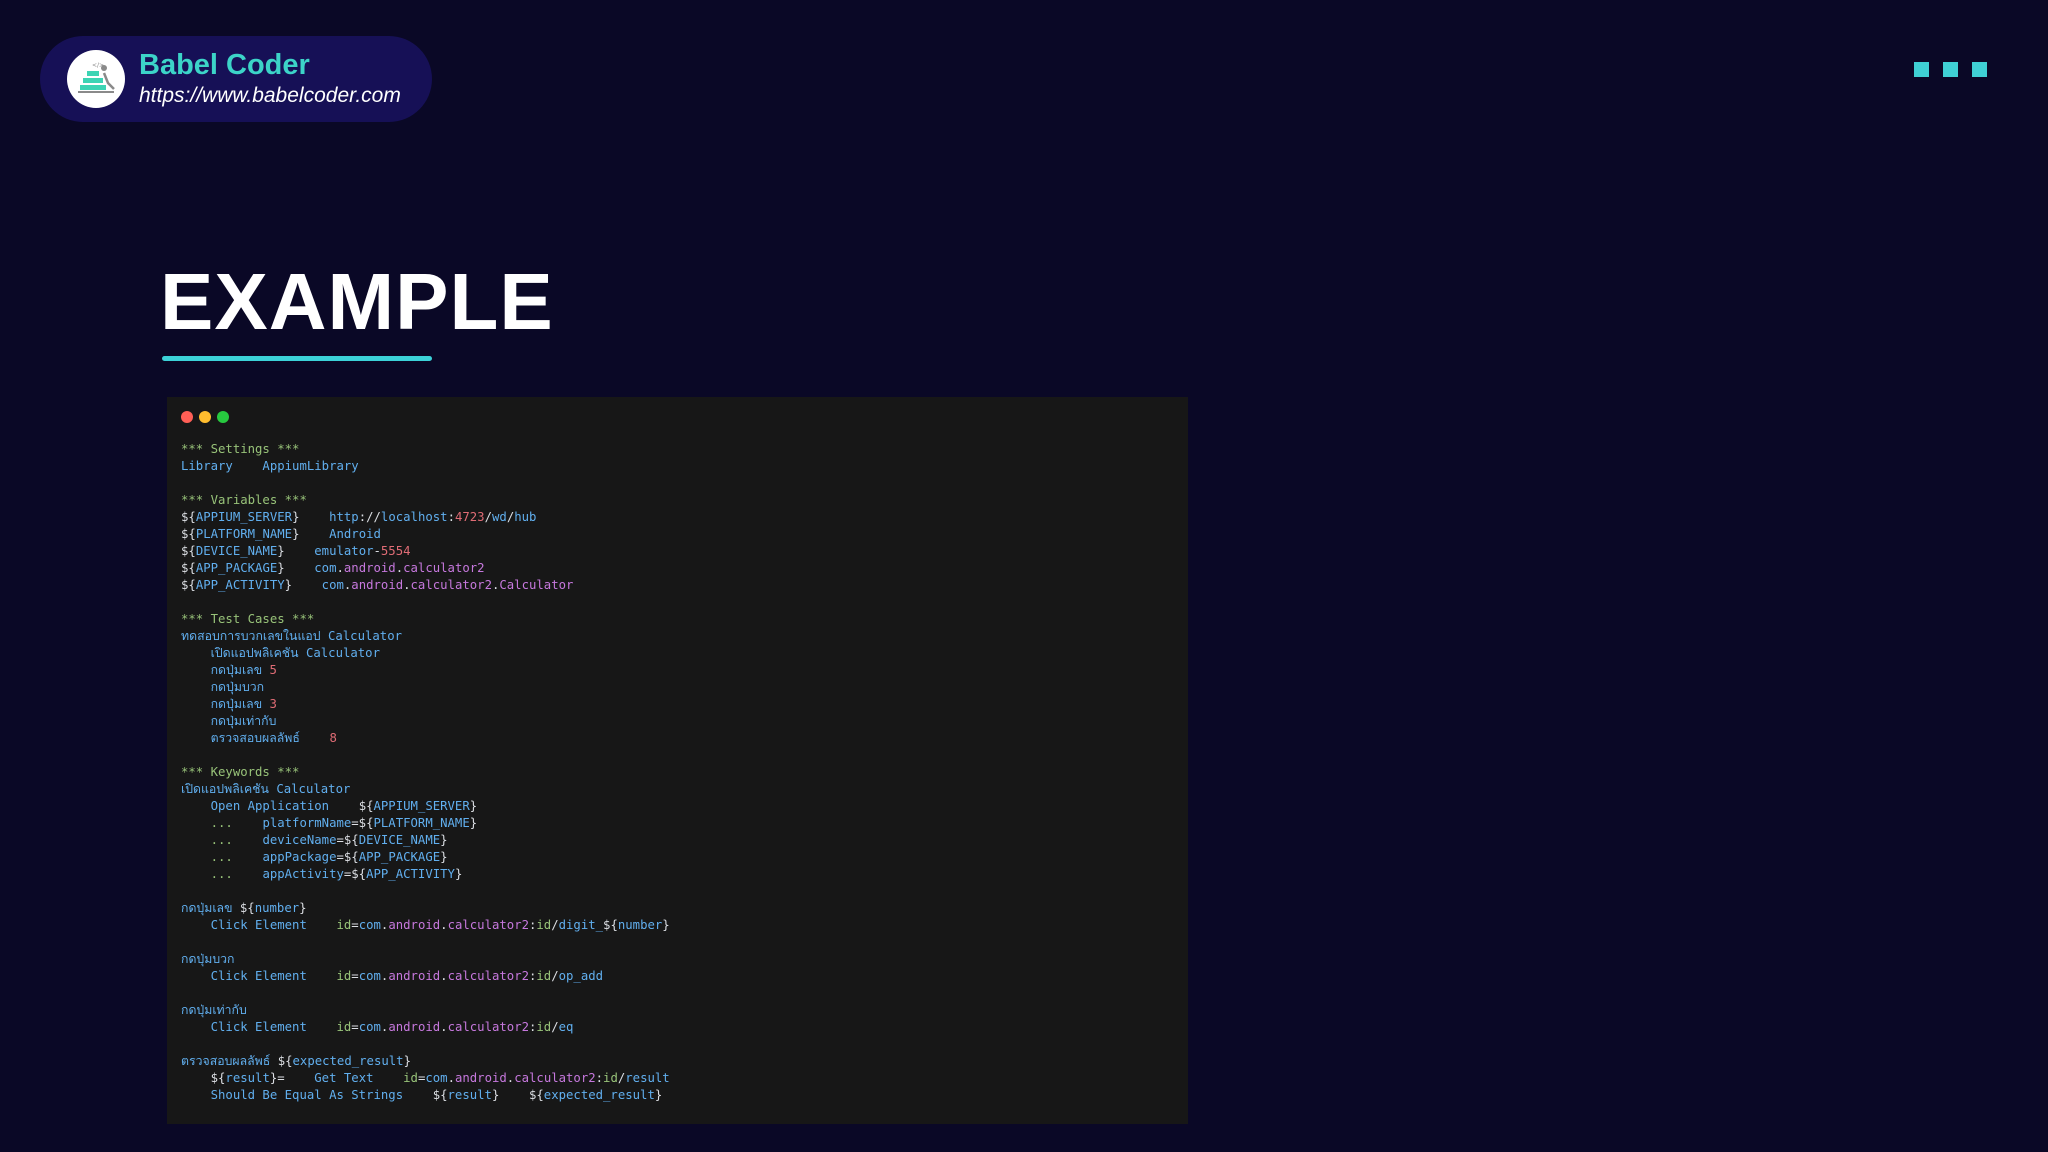  What do you see at coordinates (488, 517) in the screenshot?
I see `code-token: /` at bounding box center [488, 517].